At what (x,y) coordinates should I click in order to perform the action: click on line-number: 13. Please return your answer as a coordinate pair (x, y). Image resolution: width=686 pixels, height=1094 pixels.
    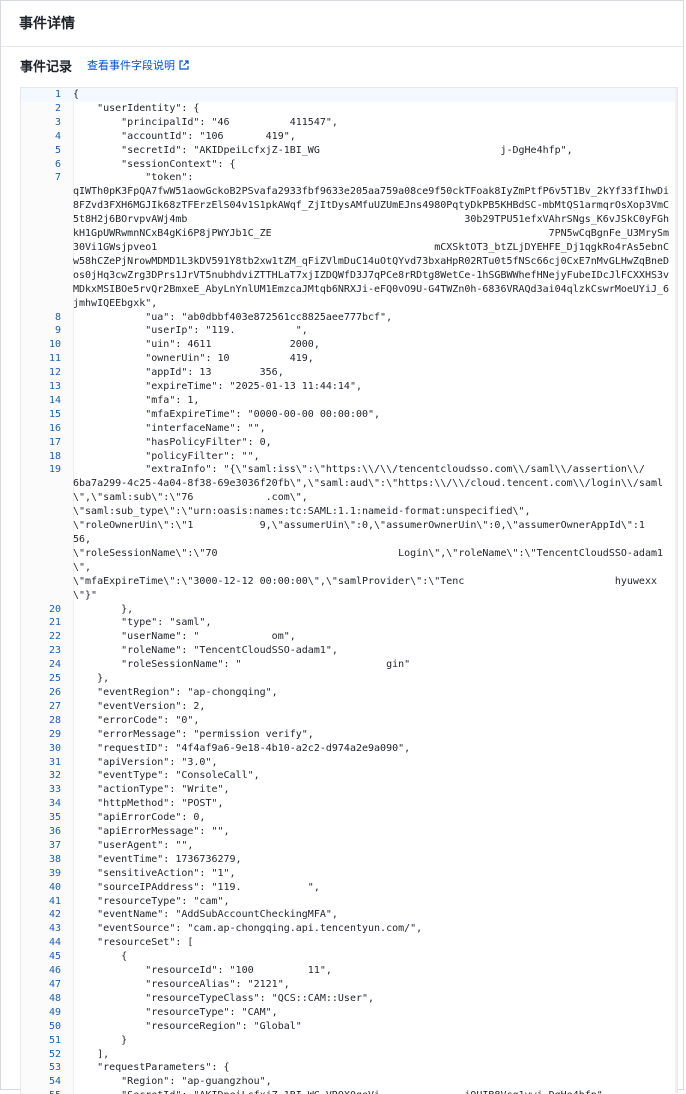
    Looking at the image, I should click on (54, 387).